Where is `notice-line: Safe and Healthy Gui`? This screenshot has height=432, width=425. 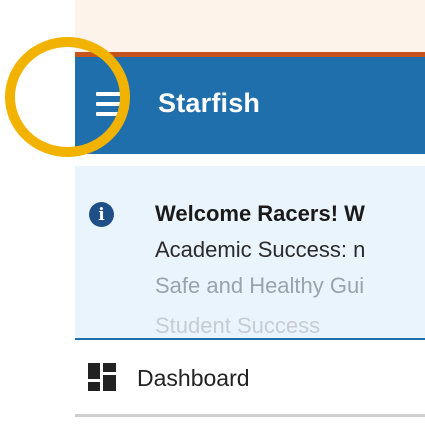
notice-line: Safe and Healthy Gui is located at coordinates (259, 286).